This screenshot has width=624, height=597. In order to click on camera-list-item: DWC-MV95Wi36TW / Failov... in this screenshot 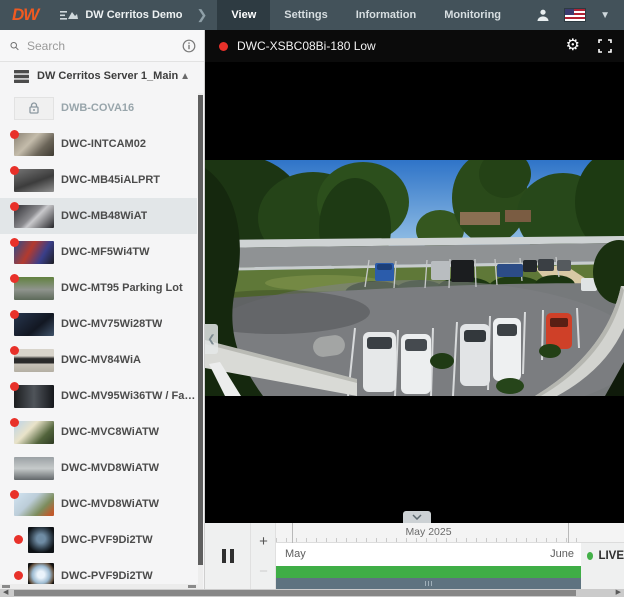, I will do `click(98, 396)`.